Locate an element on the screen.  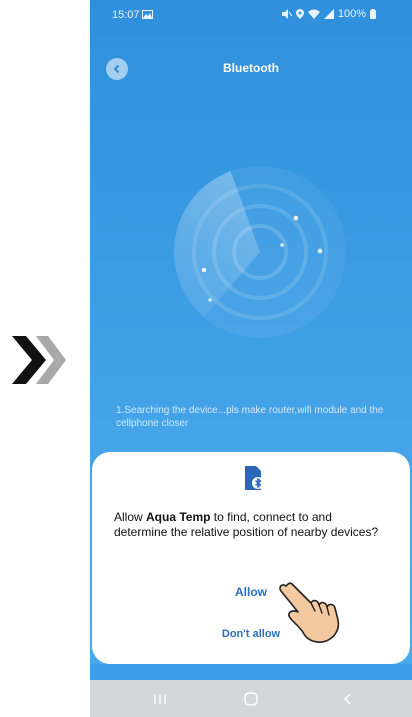
status-time: 15:07 is located at coordinates (126, 15).